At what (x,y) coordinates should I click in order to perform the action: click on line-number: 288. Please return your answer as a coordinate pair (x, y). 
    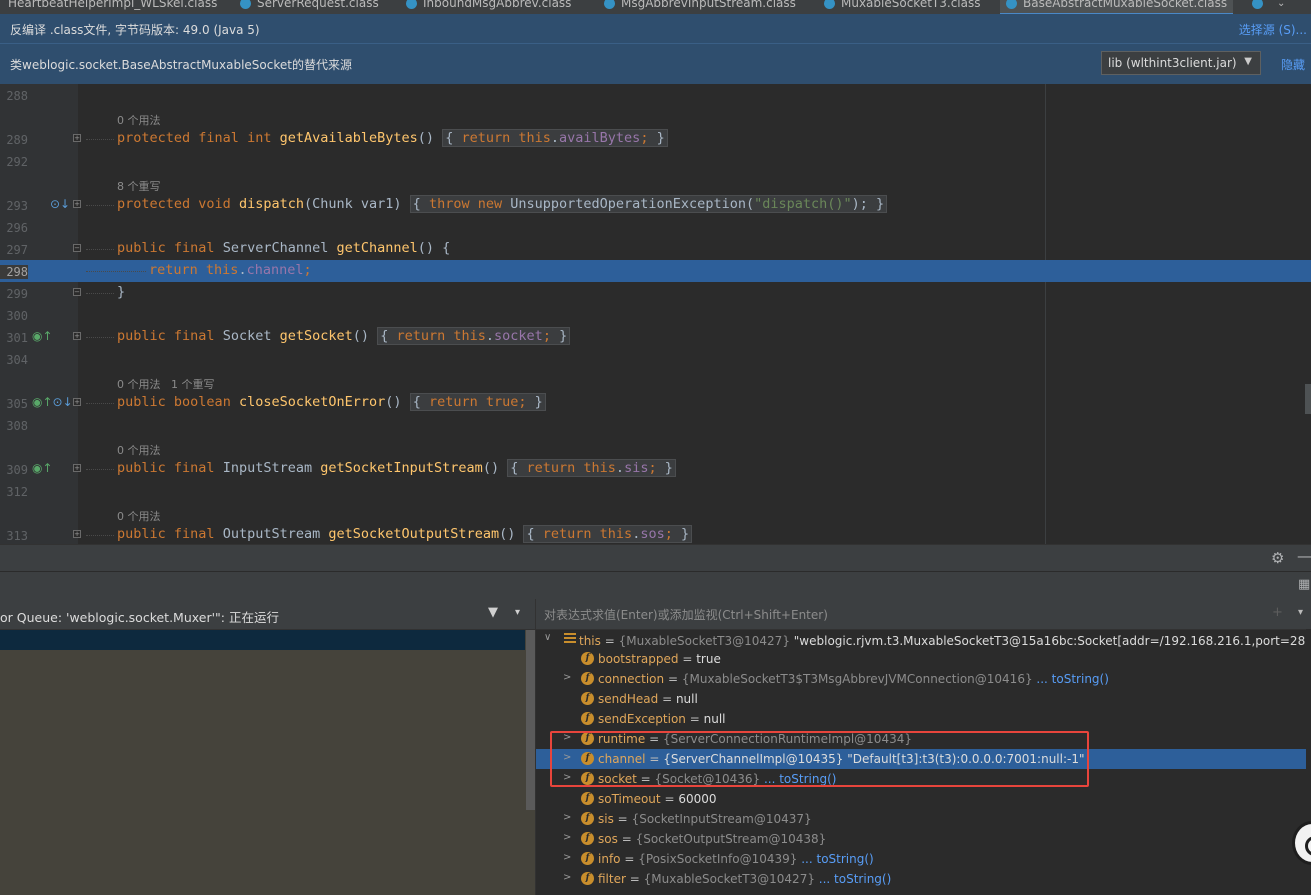
    Looking at the image, I should click on (17, 96).